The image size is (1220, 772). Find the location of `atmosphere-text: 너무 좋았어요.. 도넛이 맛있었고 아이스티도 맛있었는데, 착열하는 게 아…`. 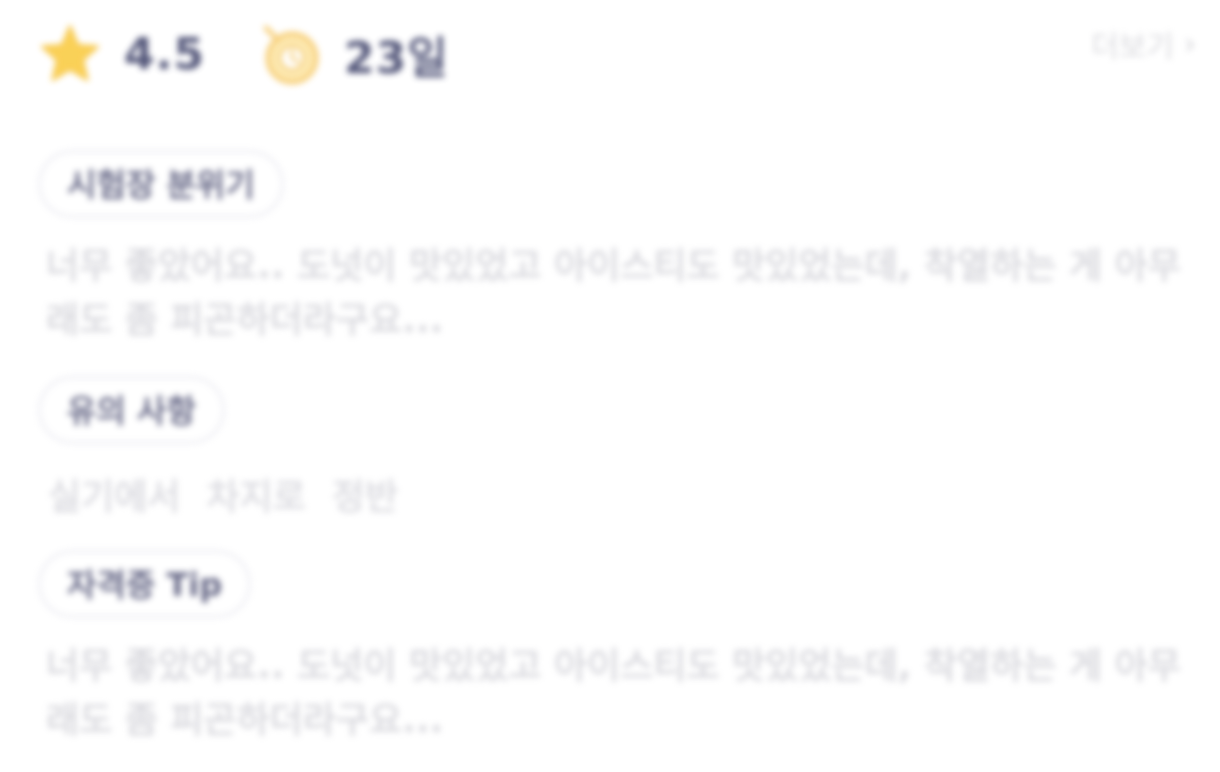

atmosphere-text: 너무 좋았어요.. 도넛이 맛있었고 아이스티도 맛있었는데, 착열하는 게 아… is located at coordinates (613, 293).